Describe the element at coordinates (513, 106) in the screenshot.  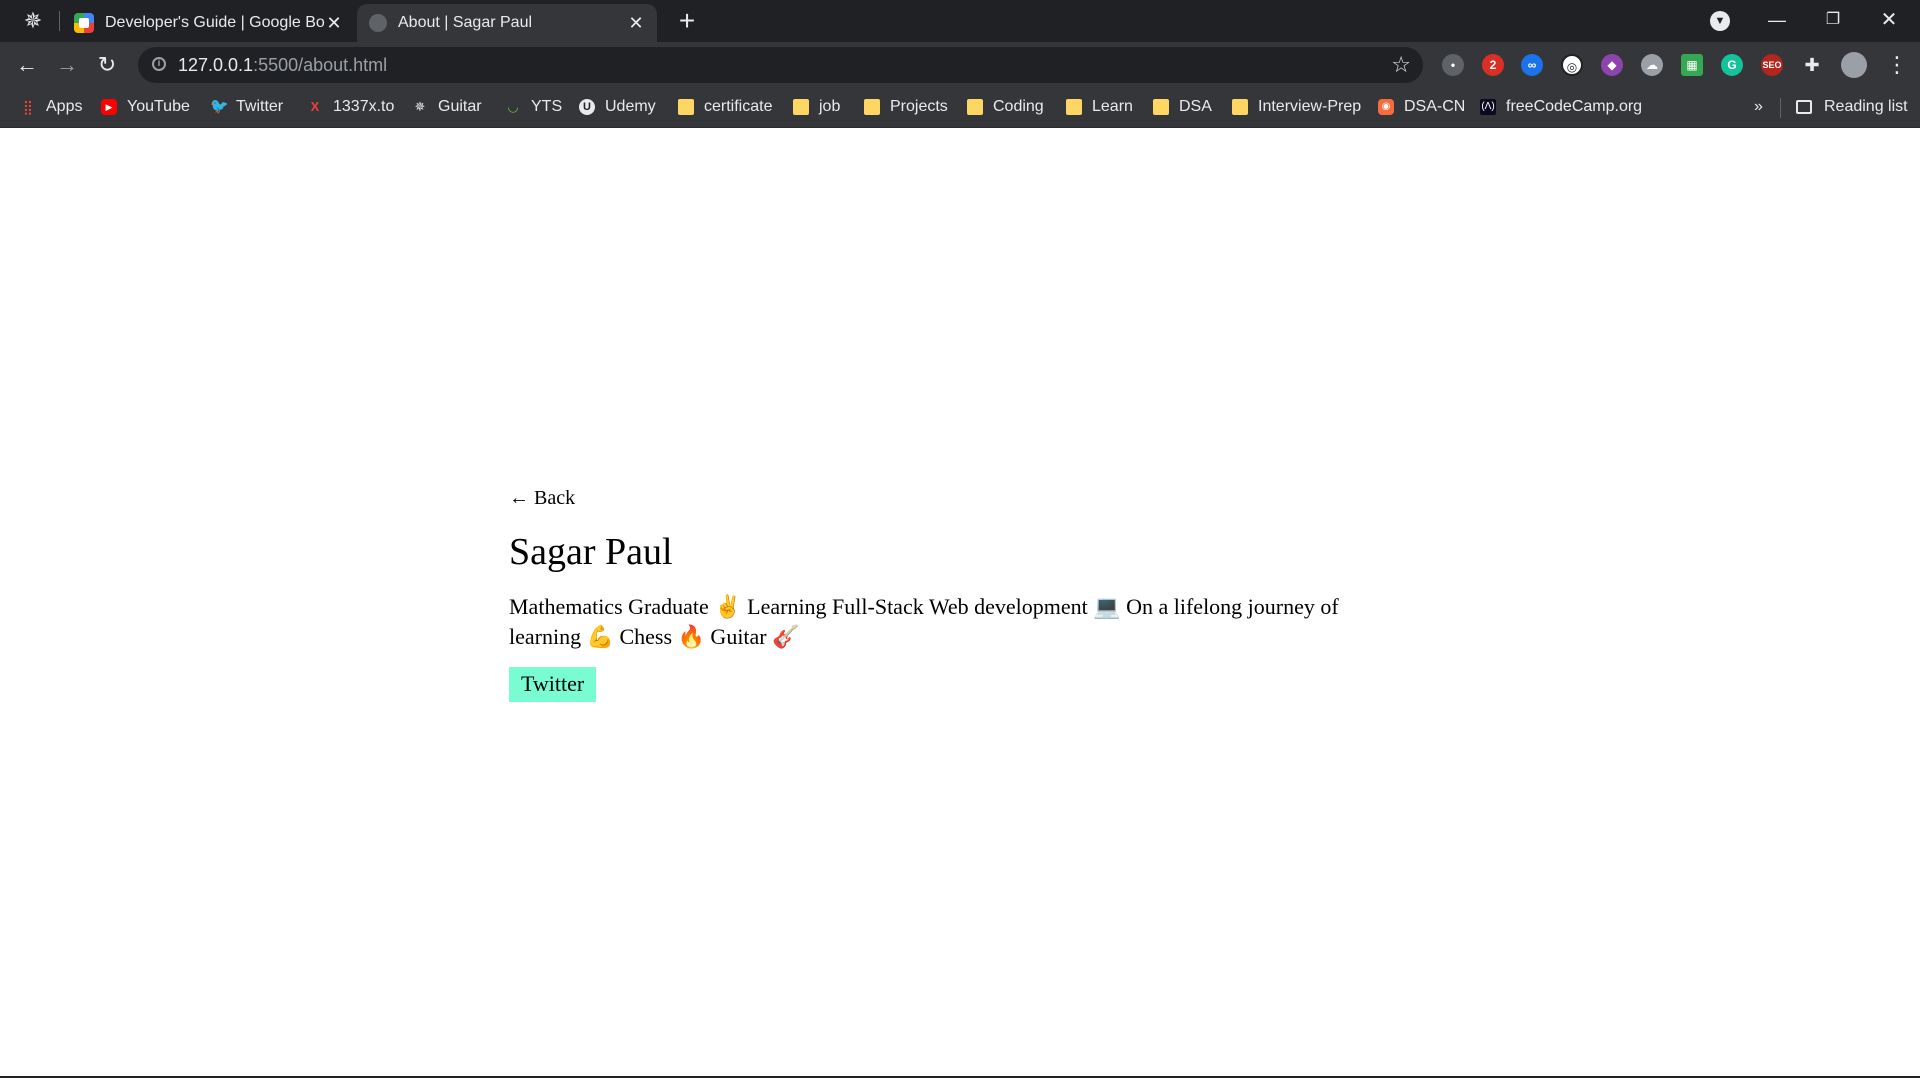
I see `yts-icon: ◡` at that location.